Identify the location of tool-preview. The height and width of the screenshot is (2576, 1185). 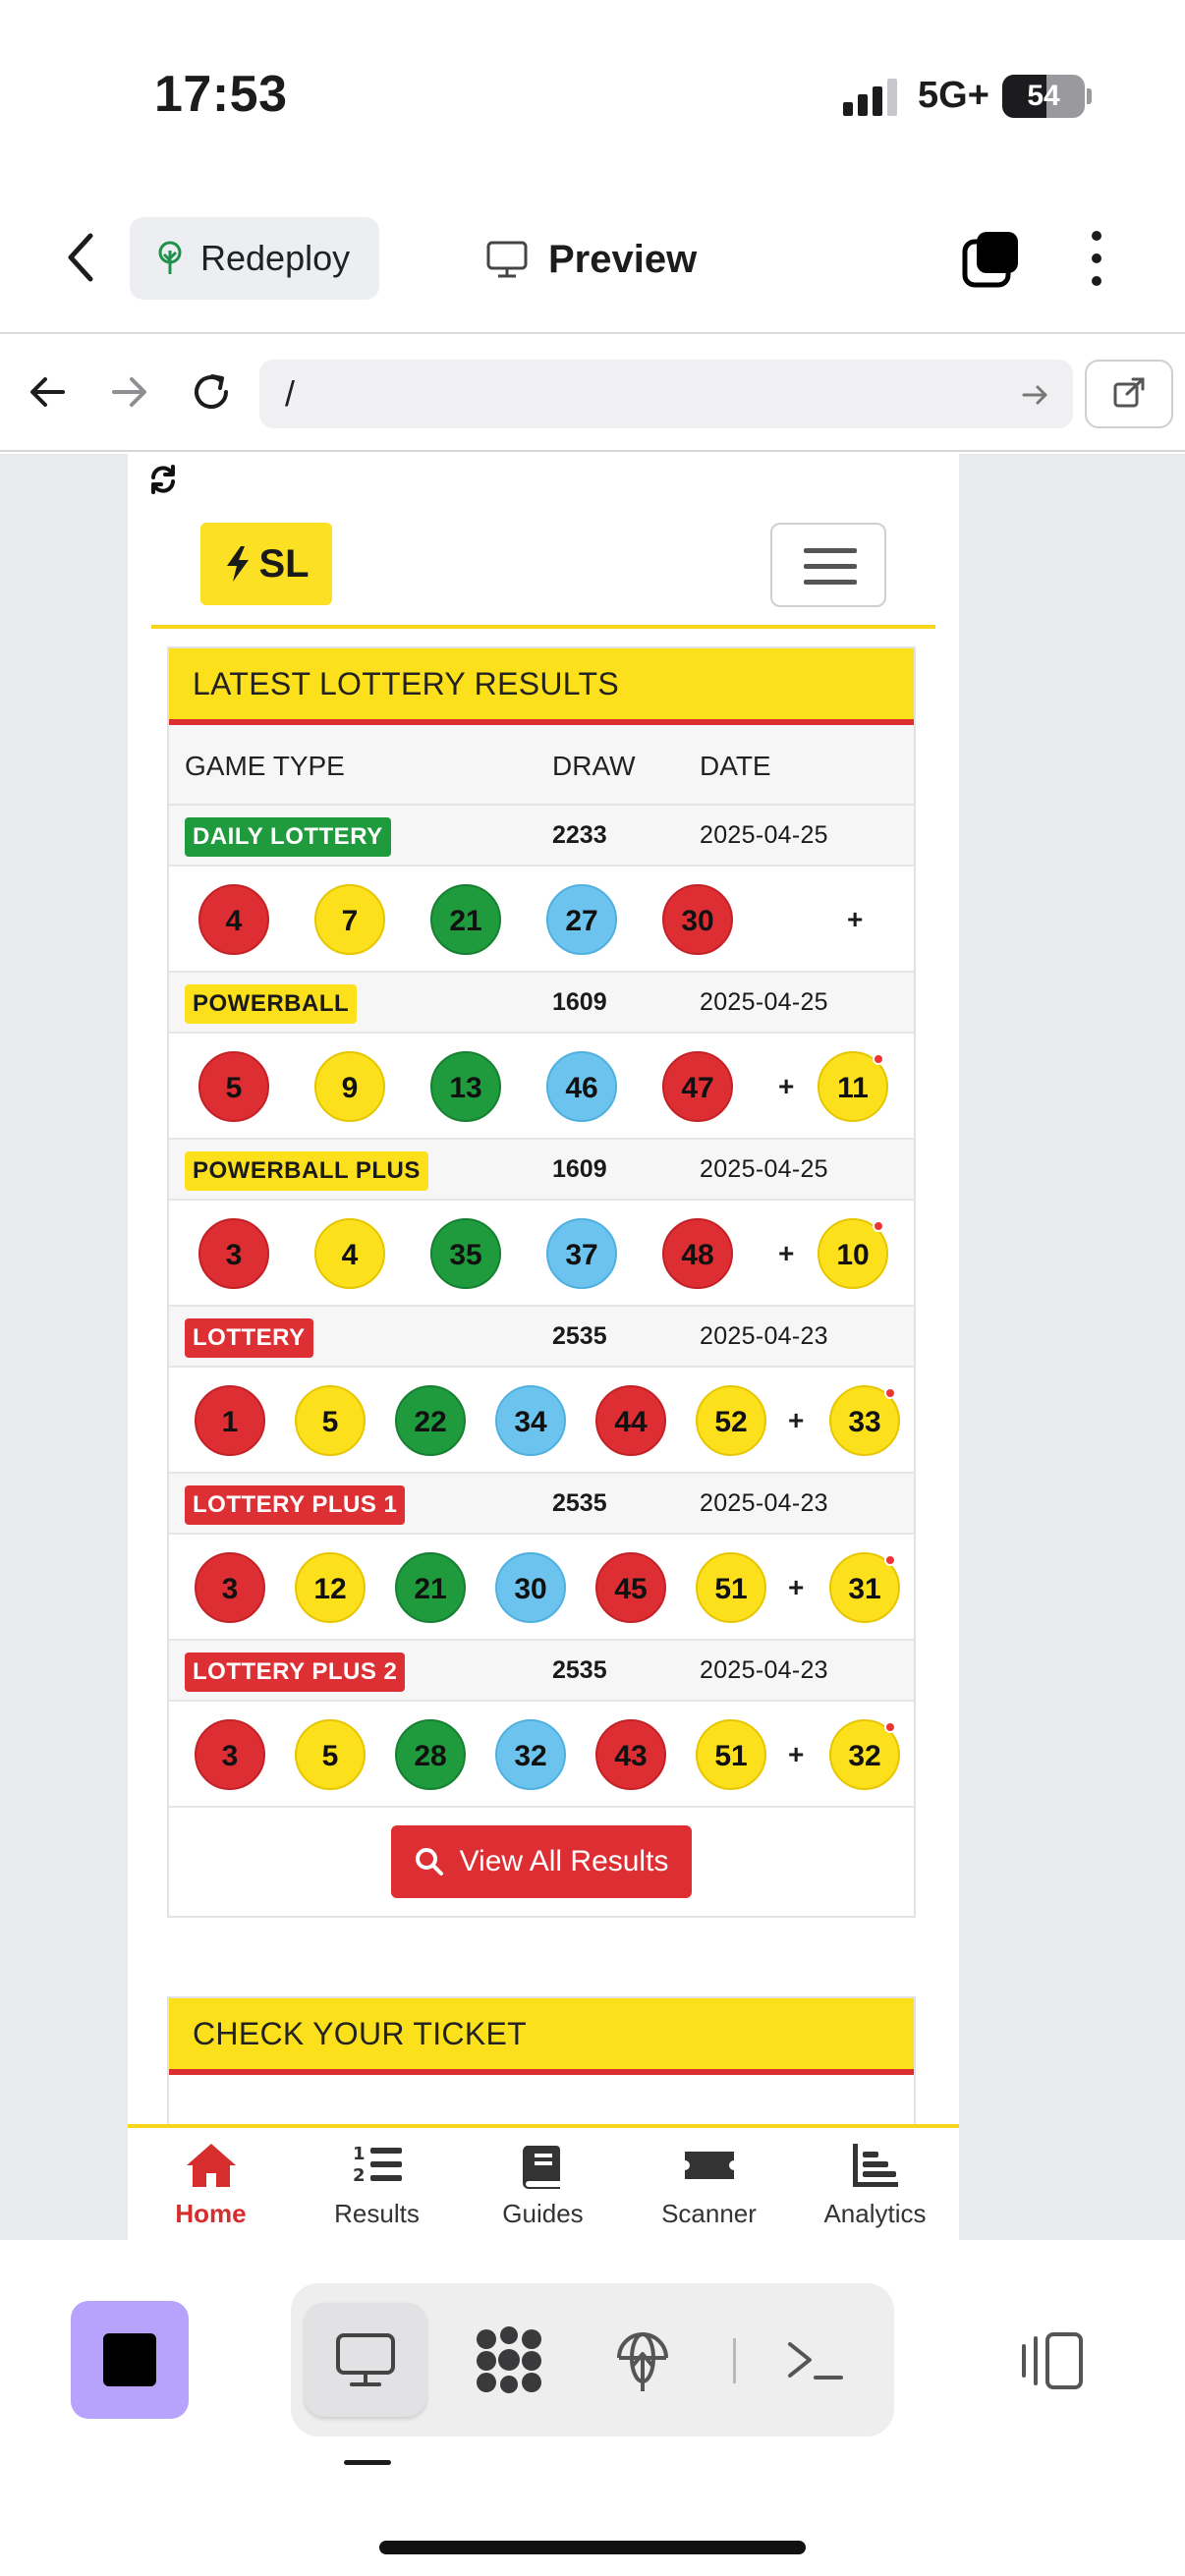
(366, 2360).